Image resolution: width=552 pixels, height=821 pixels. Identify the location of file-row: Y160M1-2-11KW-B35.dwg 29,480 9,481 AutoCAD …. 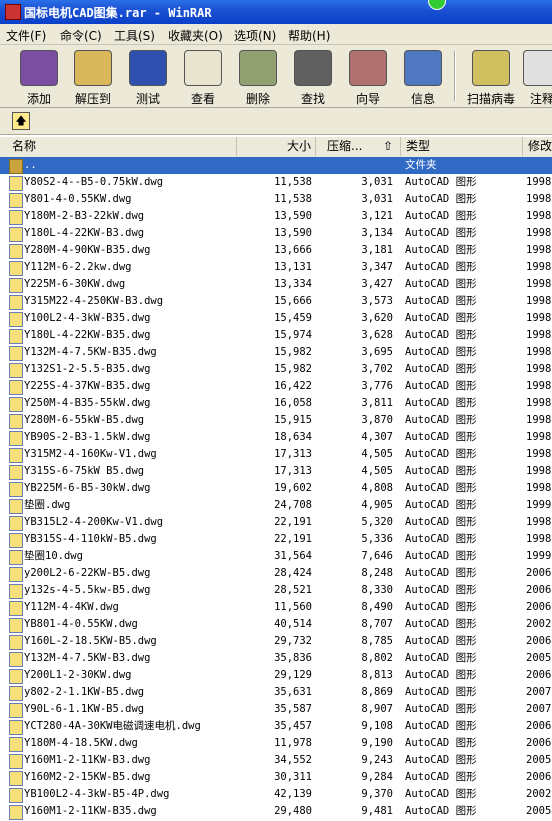
(276, 811).